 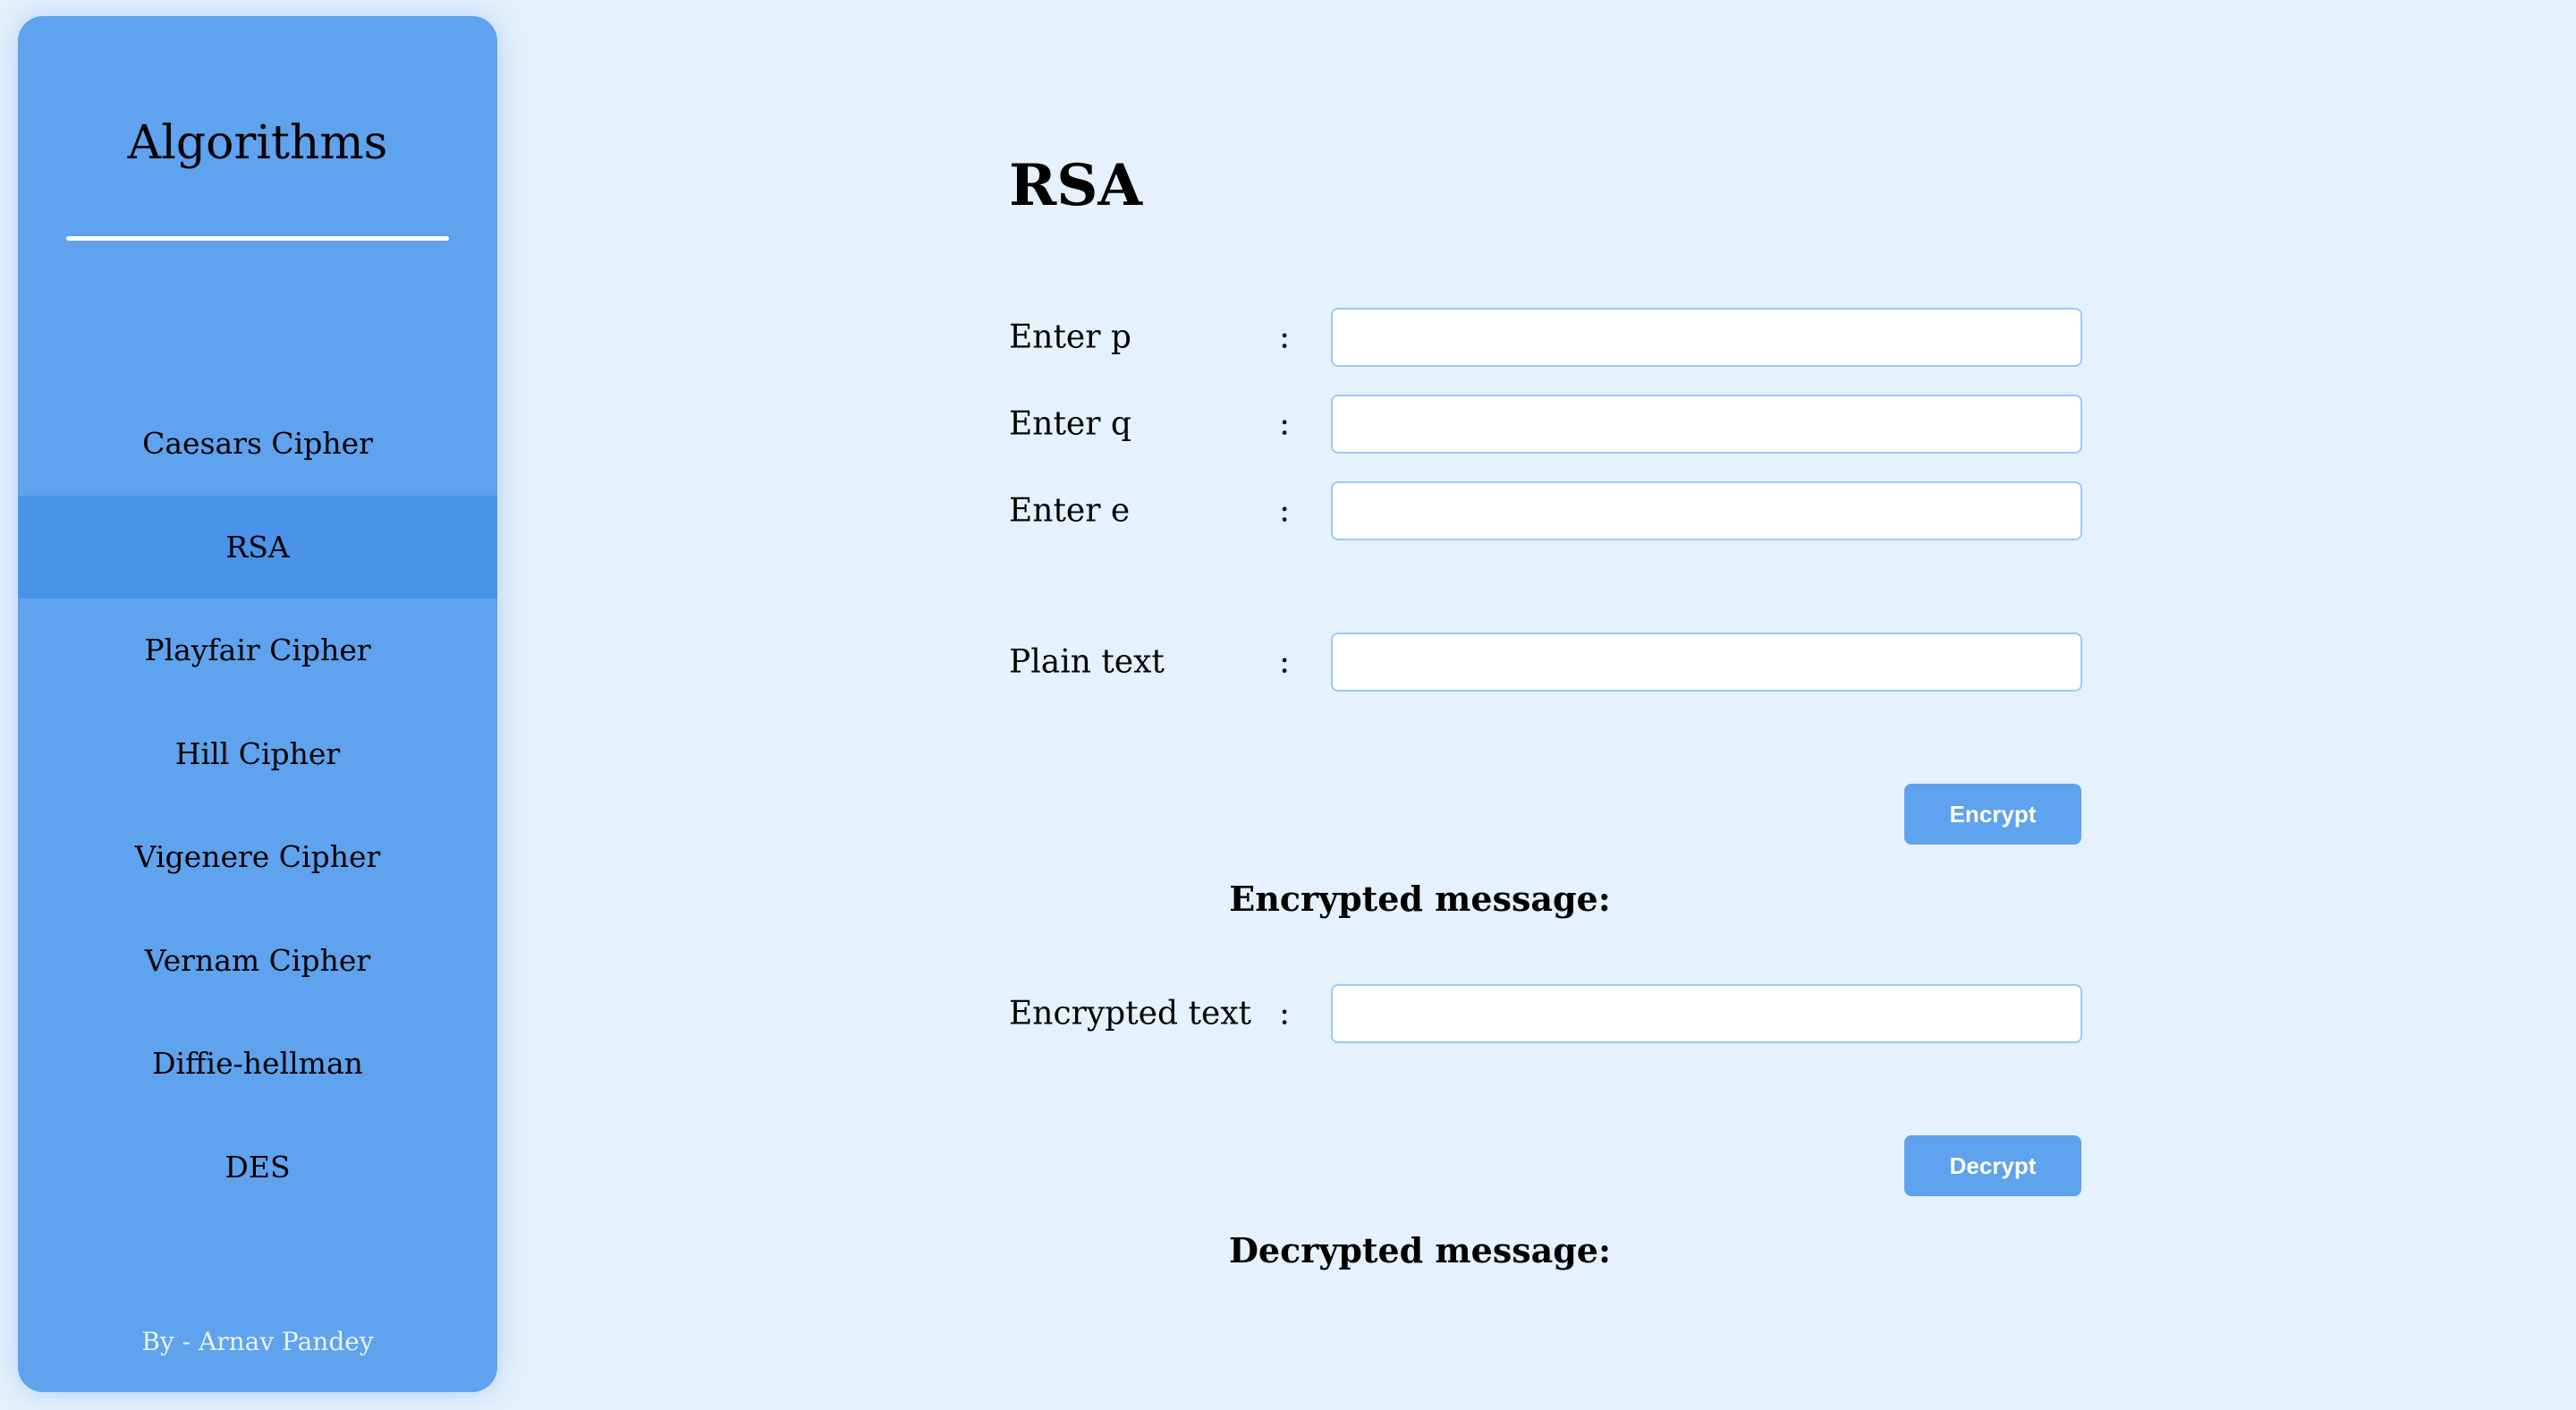 I want to click on sidebar-item-caesars-cipher: Caesars Cipher, so click(x=257, y=444).